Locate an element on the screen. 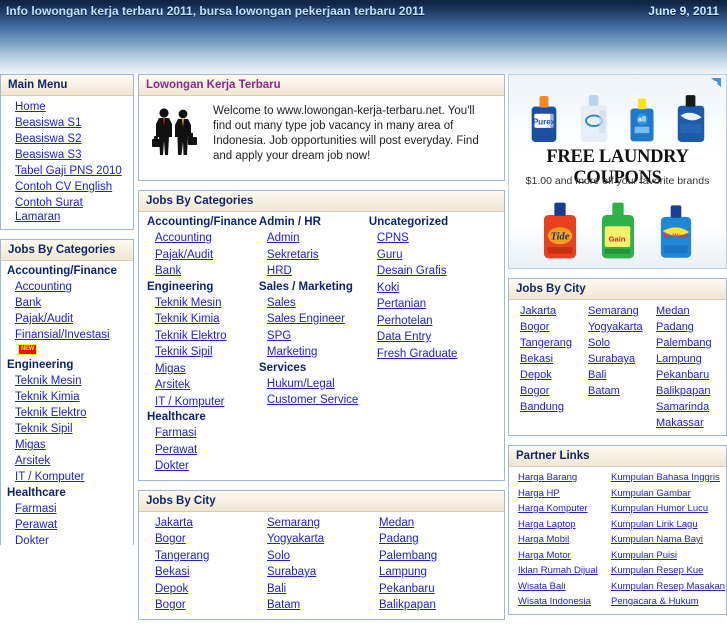  partner-link-link: Harga Barang is located at coordinates (547, 477).